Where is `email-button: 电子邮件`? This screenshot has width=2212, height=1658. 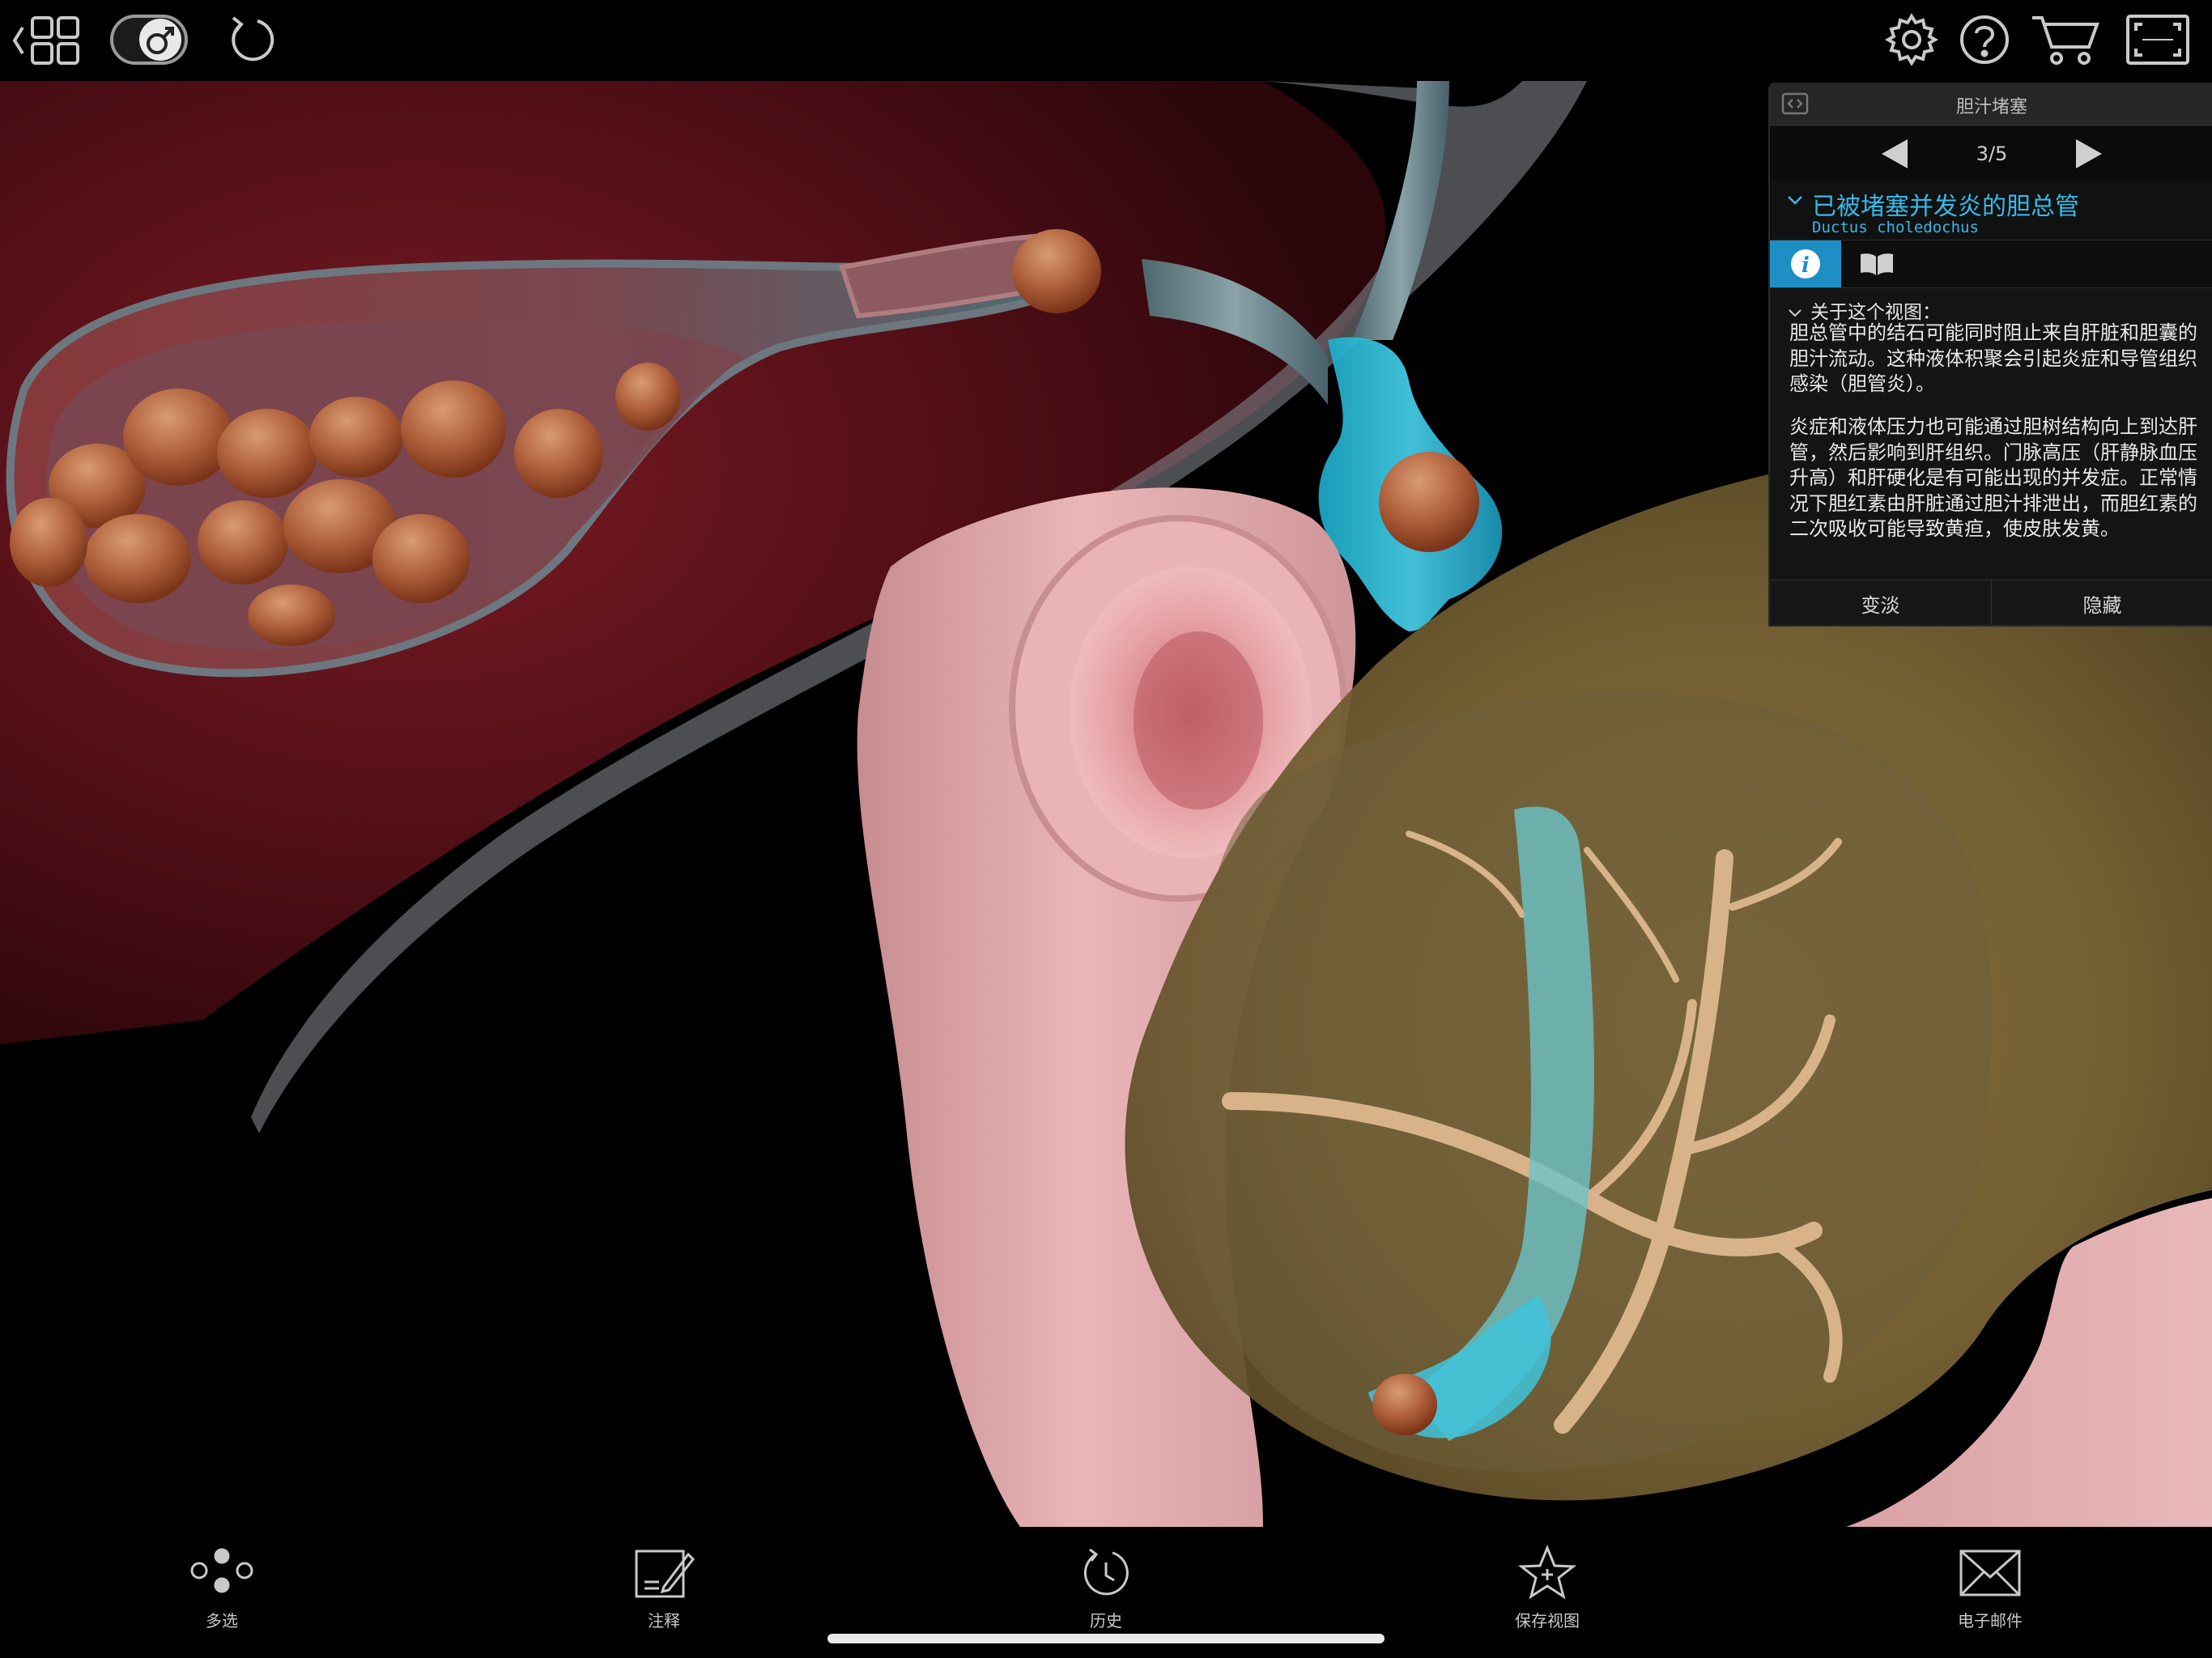 email-button: 电子邮件 is located at coordinates (1990, 1586).